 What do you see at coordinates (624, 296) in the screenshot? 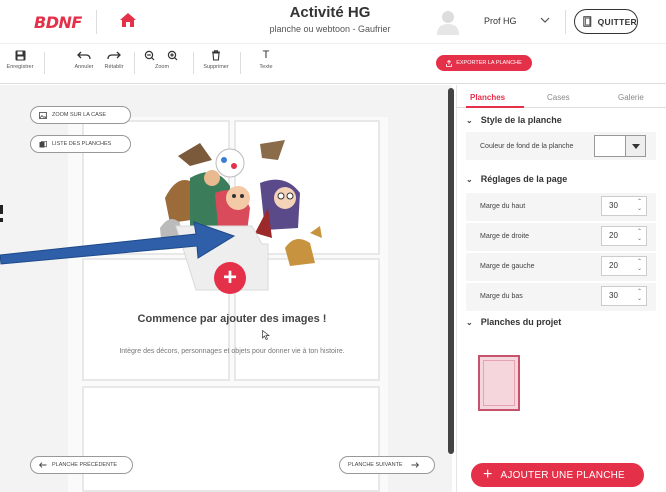
I see `margin-bottom-input: 30 ⌃ ⌄` at bounding box center [624, 296].